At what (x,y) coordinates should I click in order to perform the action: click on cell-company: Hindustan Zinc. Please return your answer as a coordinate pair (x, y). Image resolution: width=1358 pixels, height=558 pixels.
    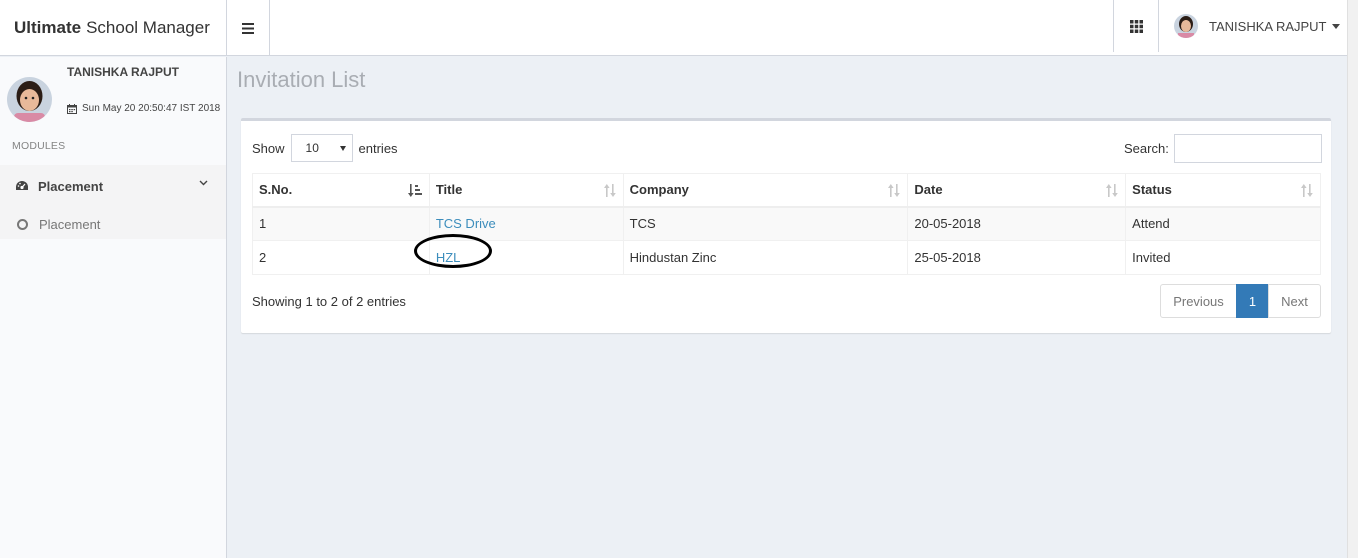
    Looking at the image, I should click on (765, 257).